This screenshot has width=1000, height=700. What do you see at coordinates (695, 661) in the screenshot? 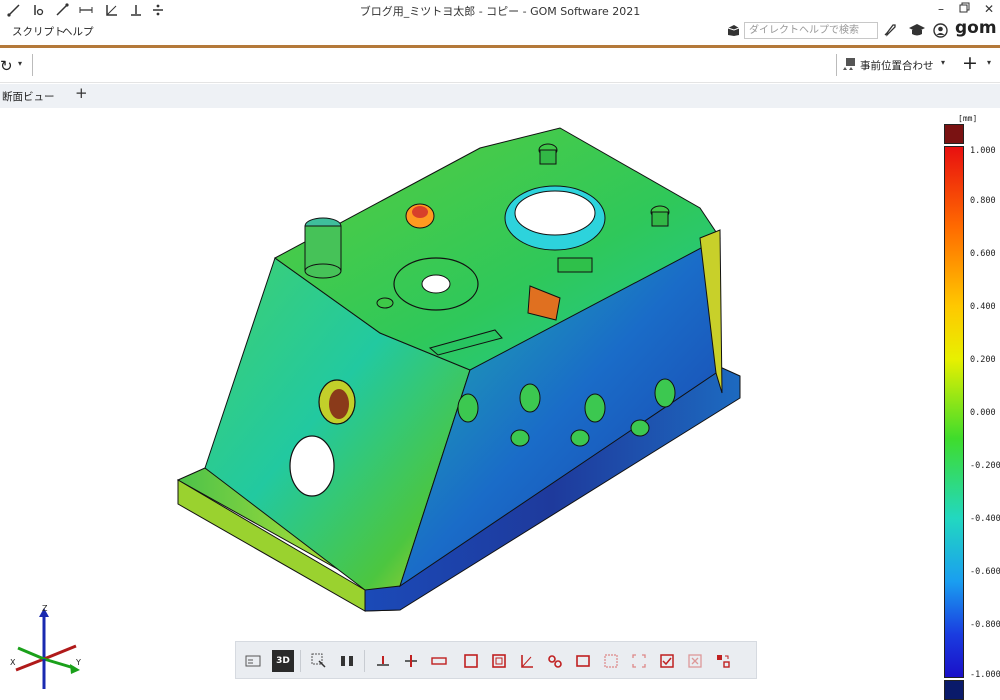
I see `cancel-icon` at bounding box center [695, 661].